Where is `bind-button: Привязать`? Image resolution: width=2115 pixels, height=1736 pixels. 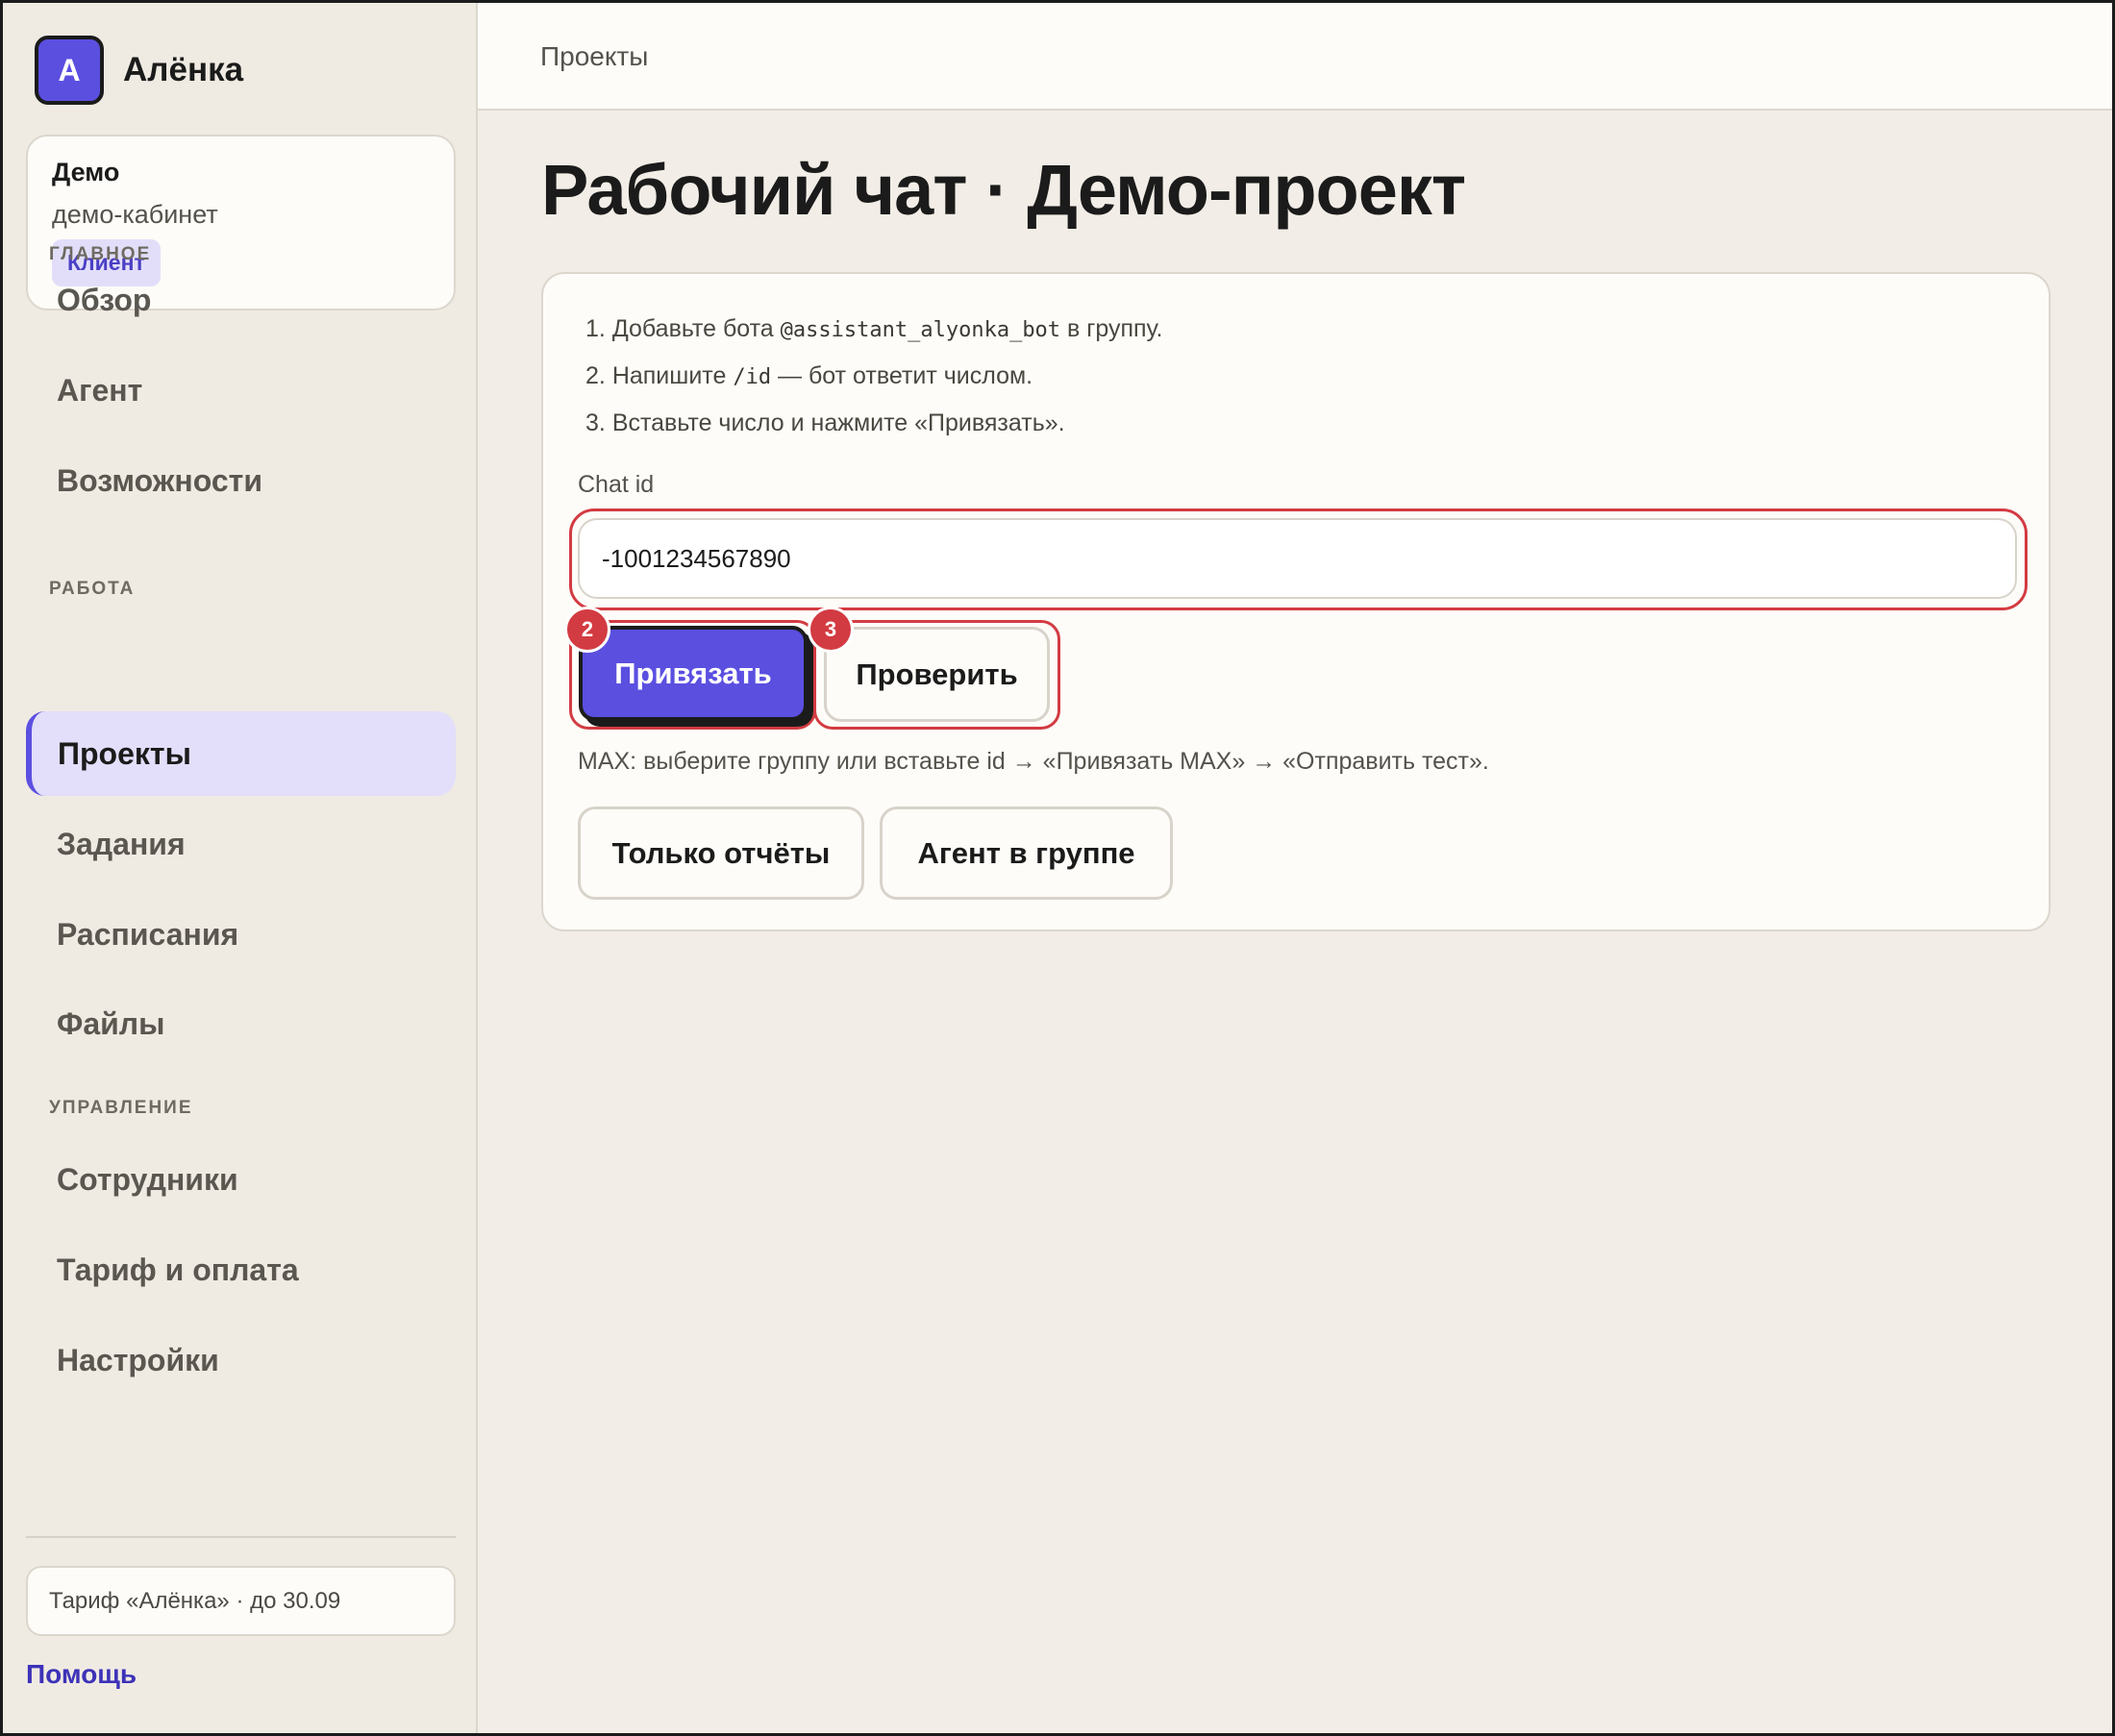
bind-button: Привязать is located at coordinates (693, 673).